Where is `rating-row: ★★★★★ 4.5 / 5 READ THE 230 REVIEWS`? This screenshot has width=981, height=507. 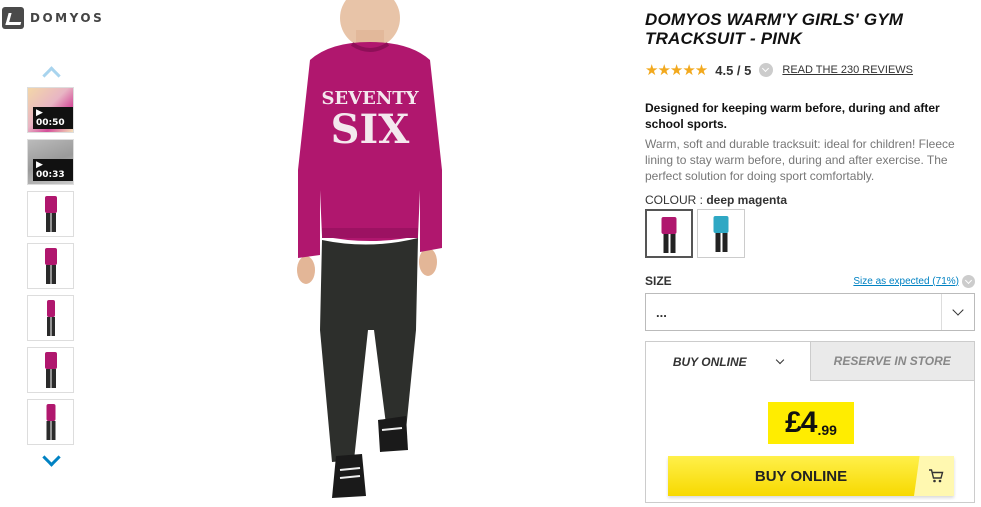 rating-row: ★★★★★ 4.5 / 5 READ THE 230 REVIEWS is located at coordinates (810, 70).